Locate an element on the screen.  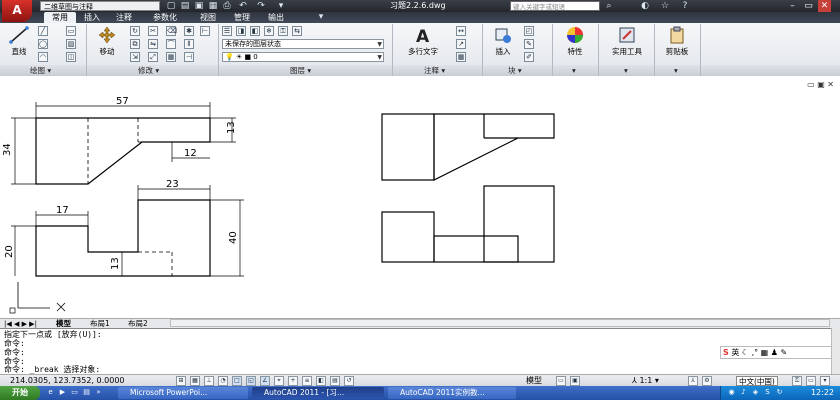
lineweight-icon: ≡ is located at coordinates (307, 381).